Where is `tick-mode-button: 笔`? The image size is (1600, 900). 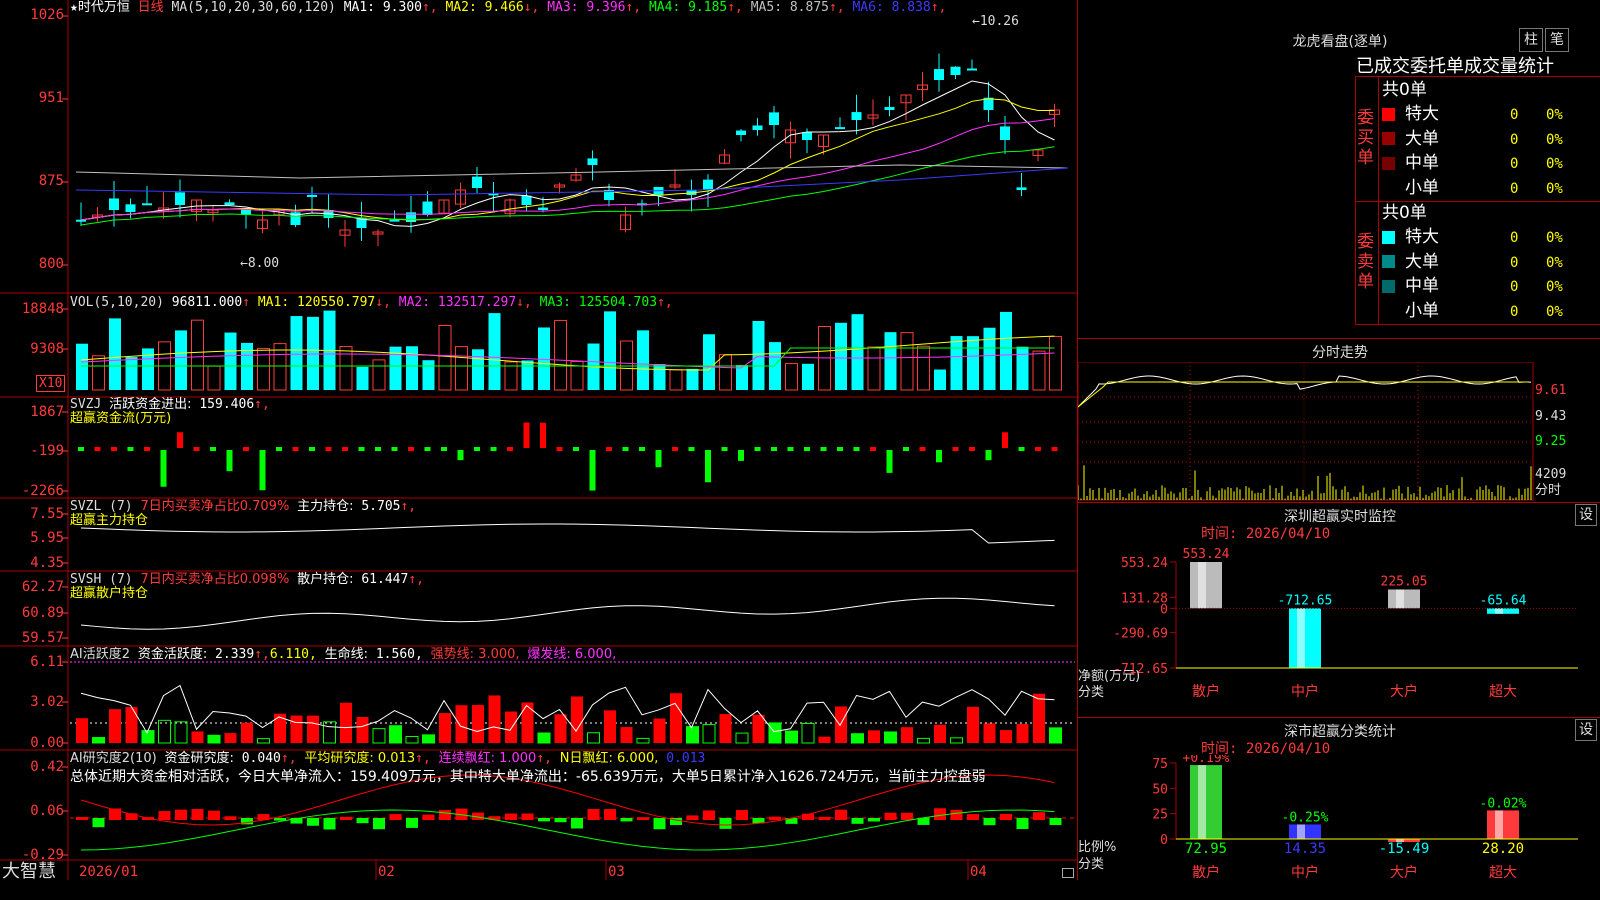
tick-mode-button: 笔 is located at coordinates (1557, 40).